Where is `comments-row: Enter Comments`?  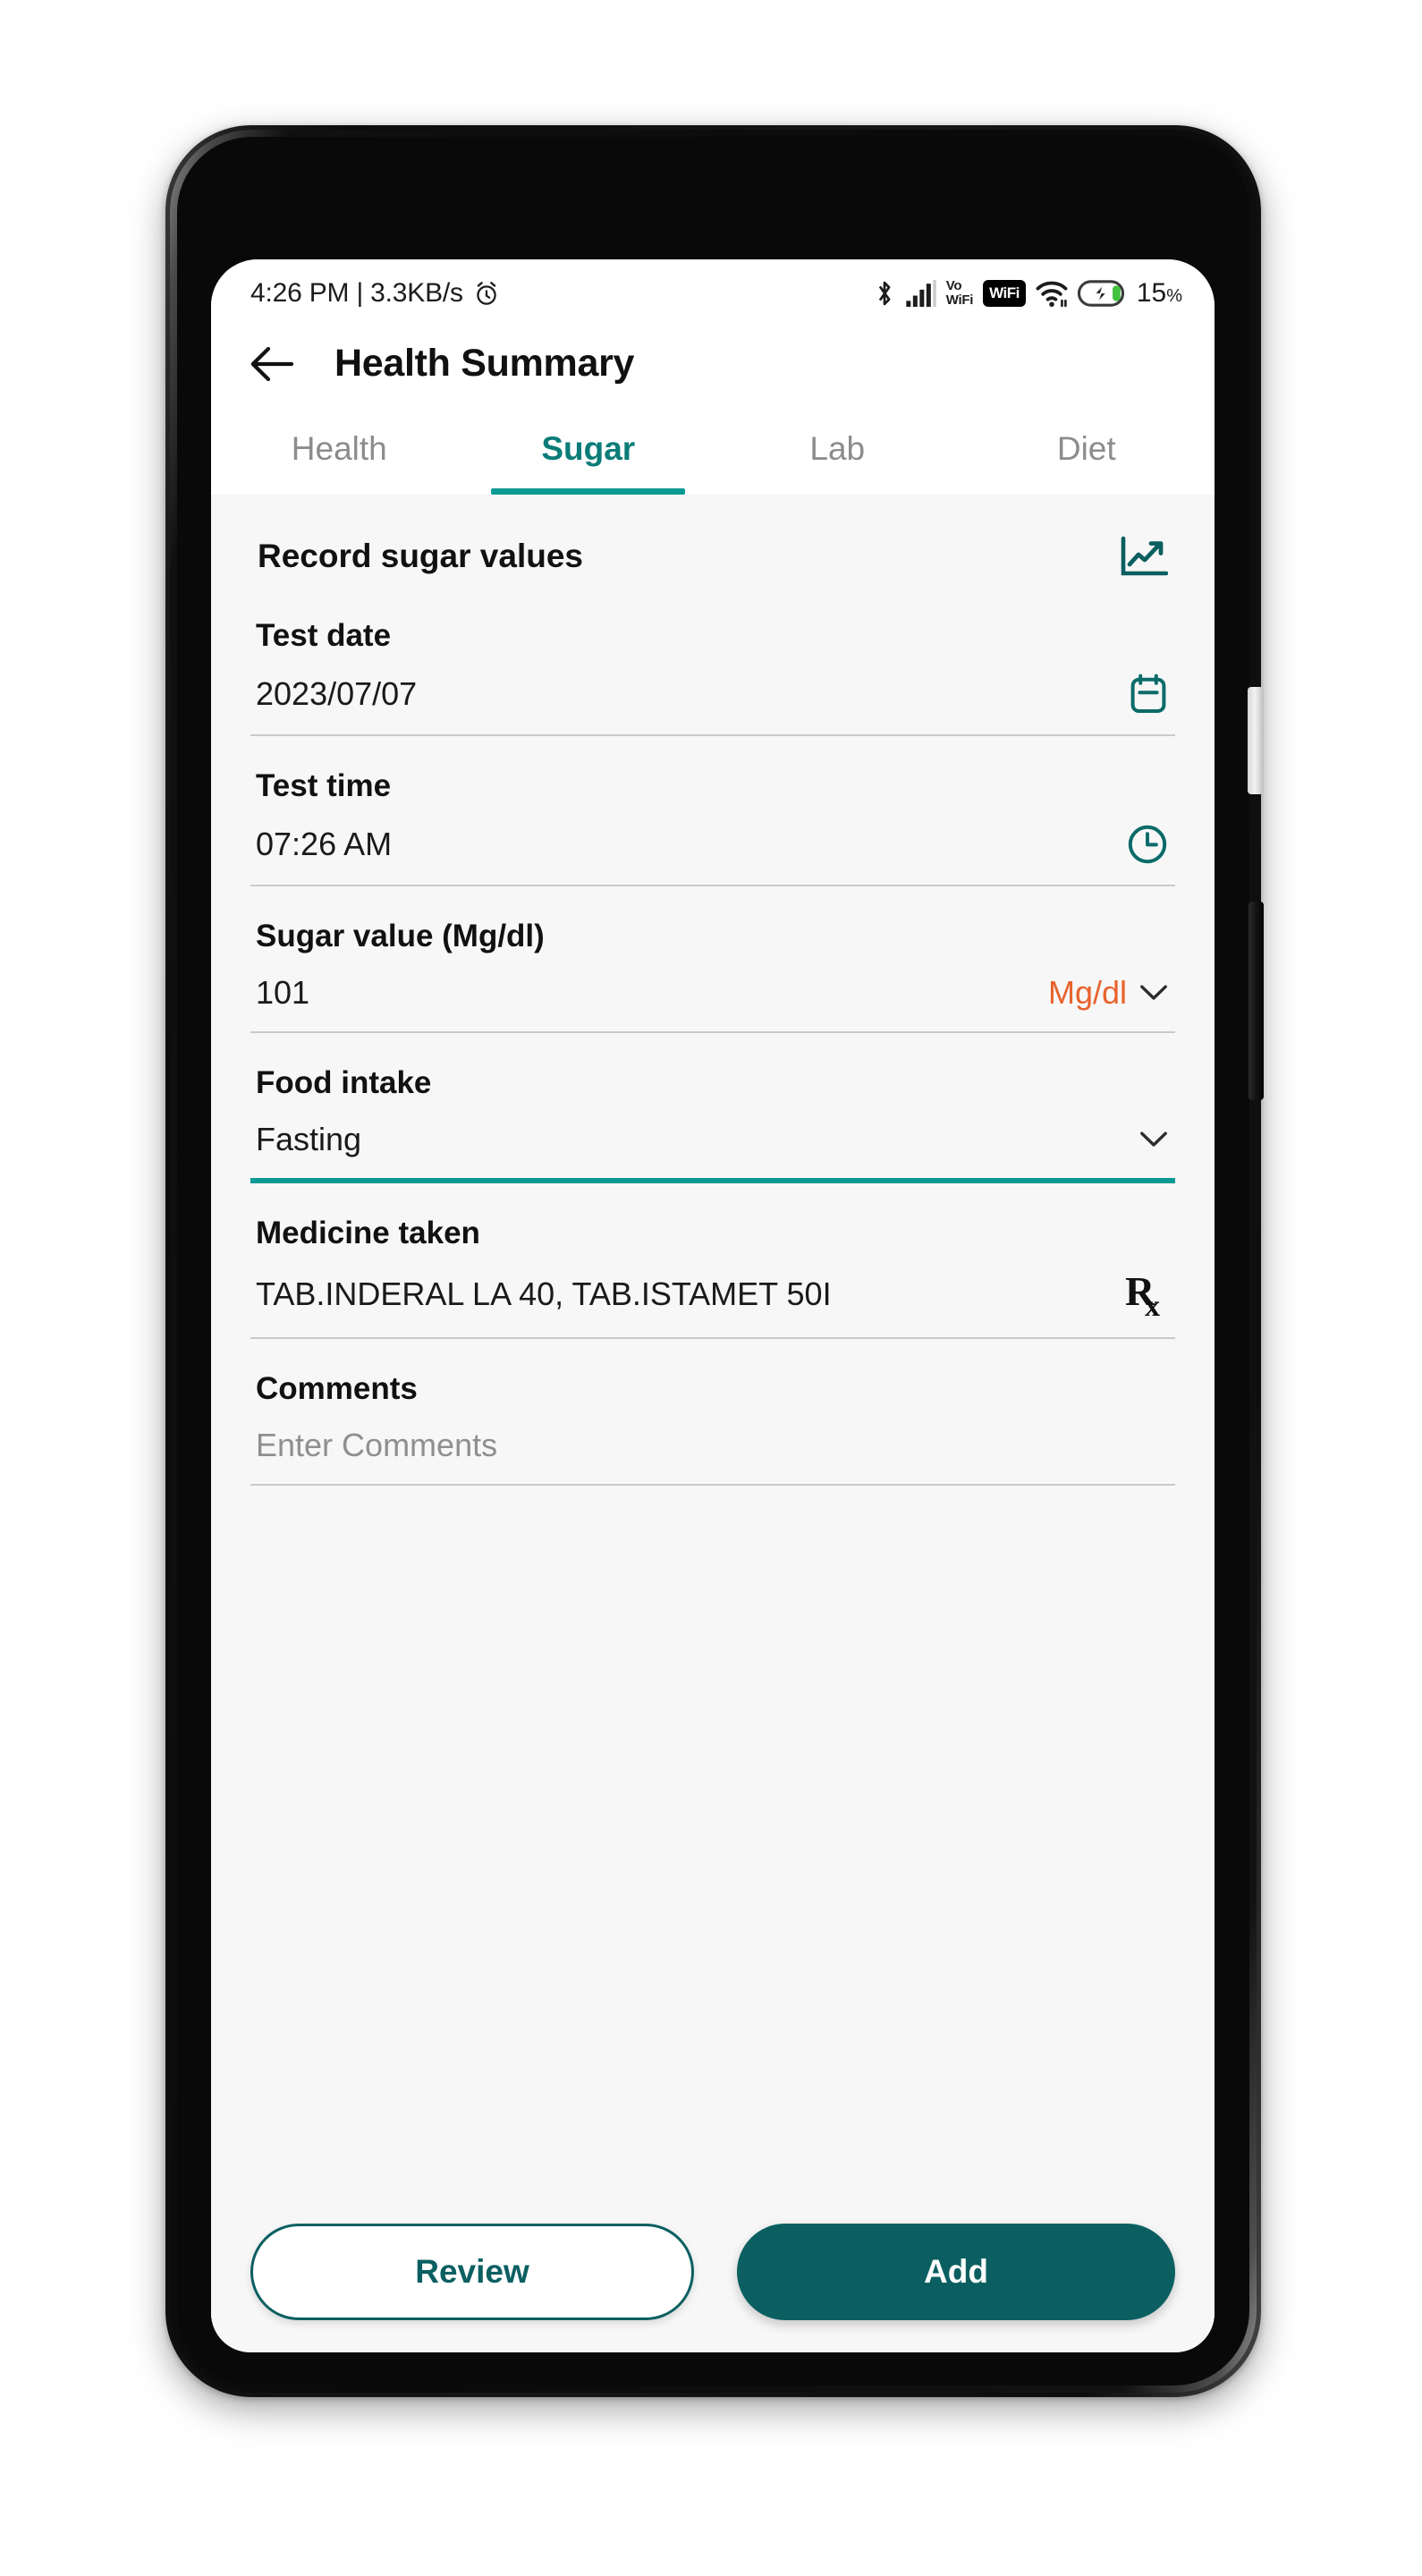
comments-row: Enter Comments is located at coordinates (712, 1446).